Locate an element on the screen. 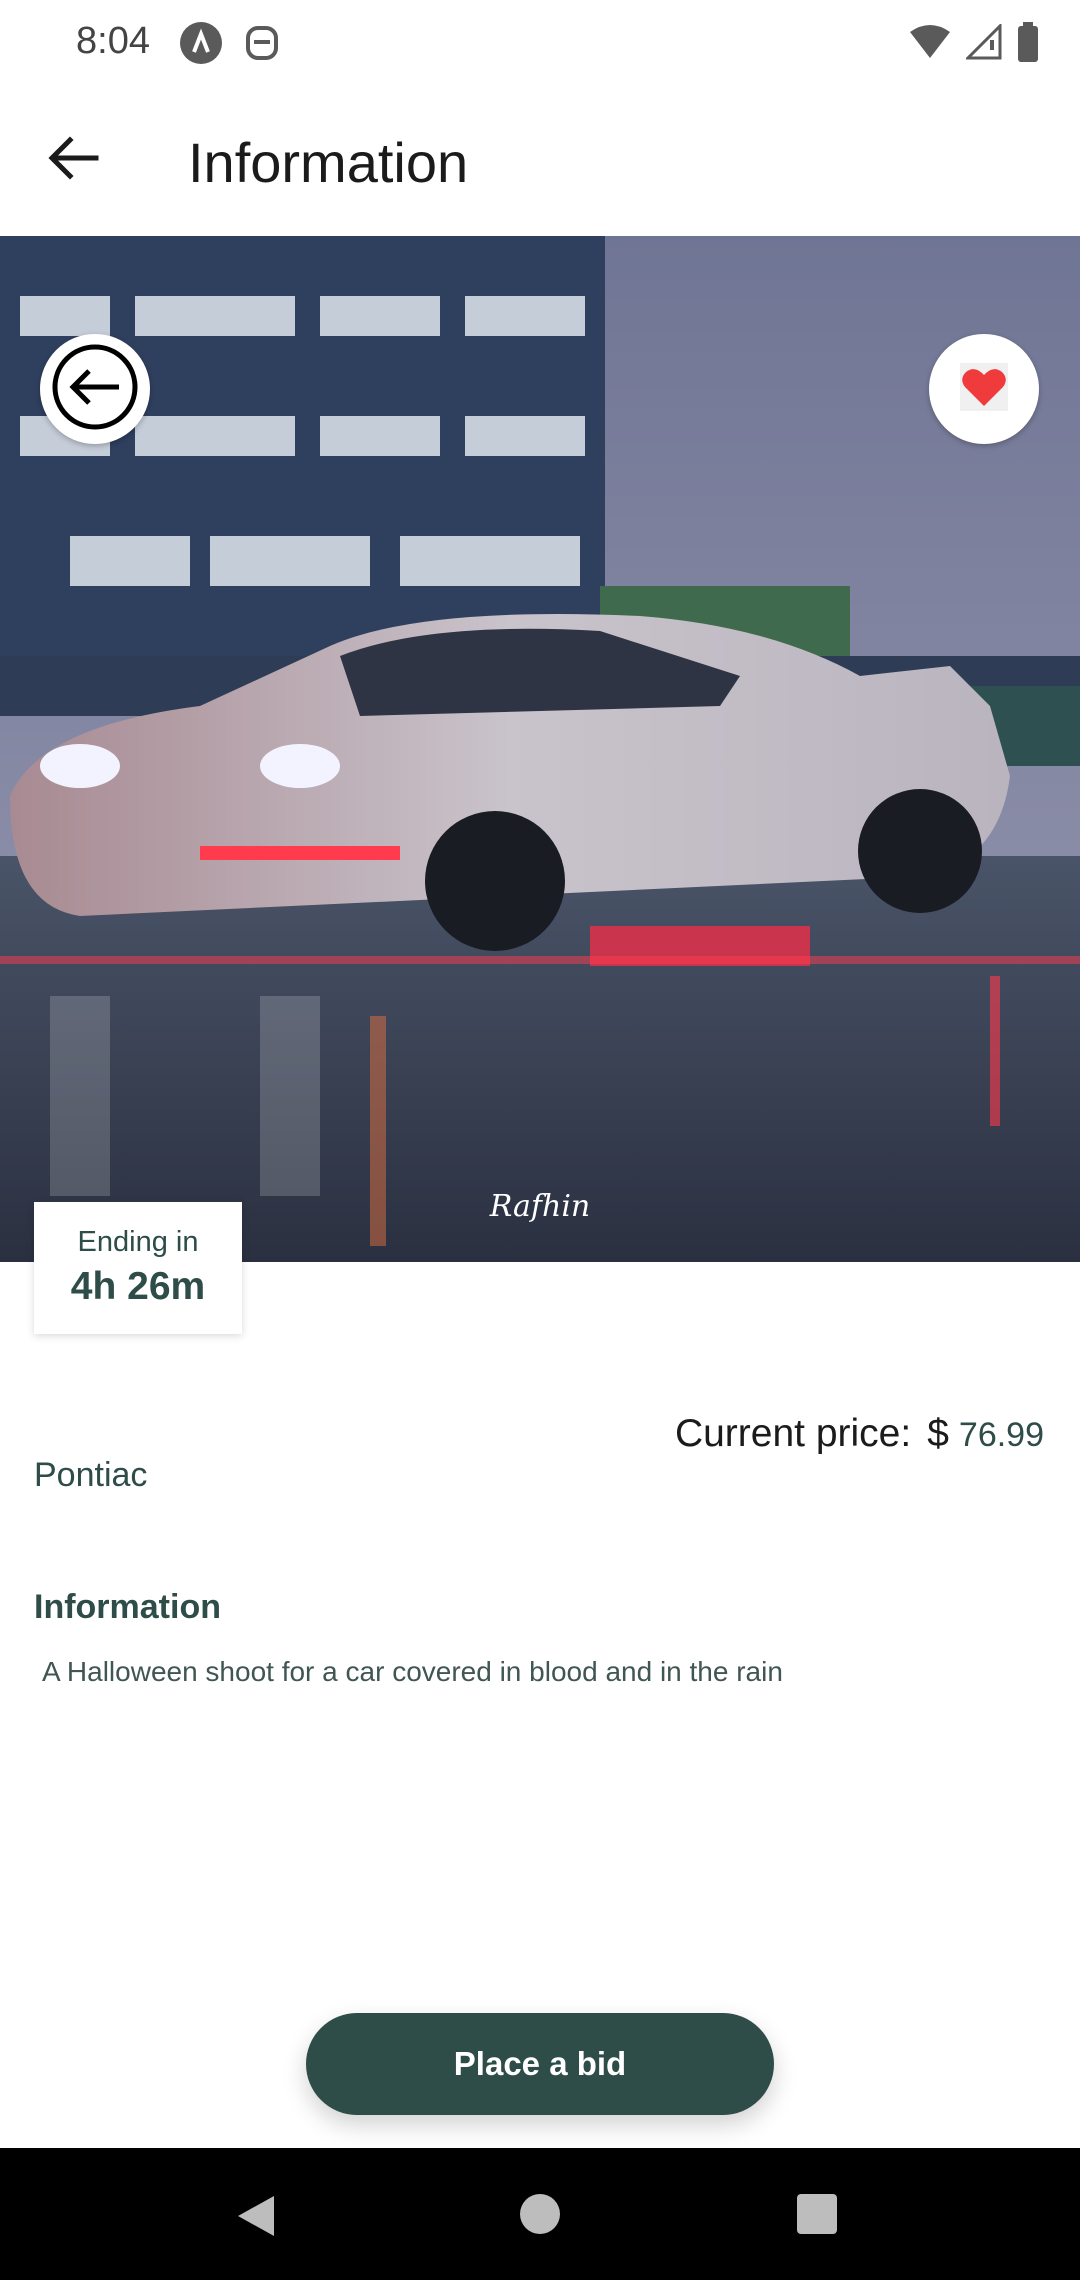  current-price: Current price: $ 76.99 is located at coordinates (859, 1434).